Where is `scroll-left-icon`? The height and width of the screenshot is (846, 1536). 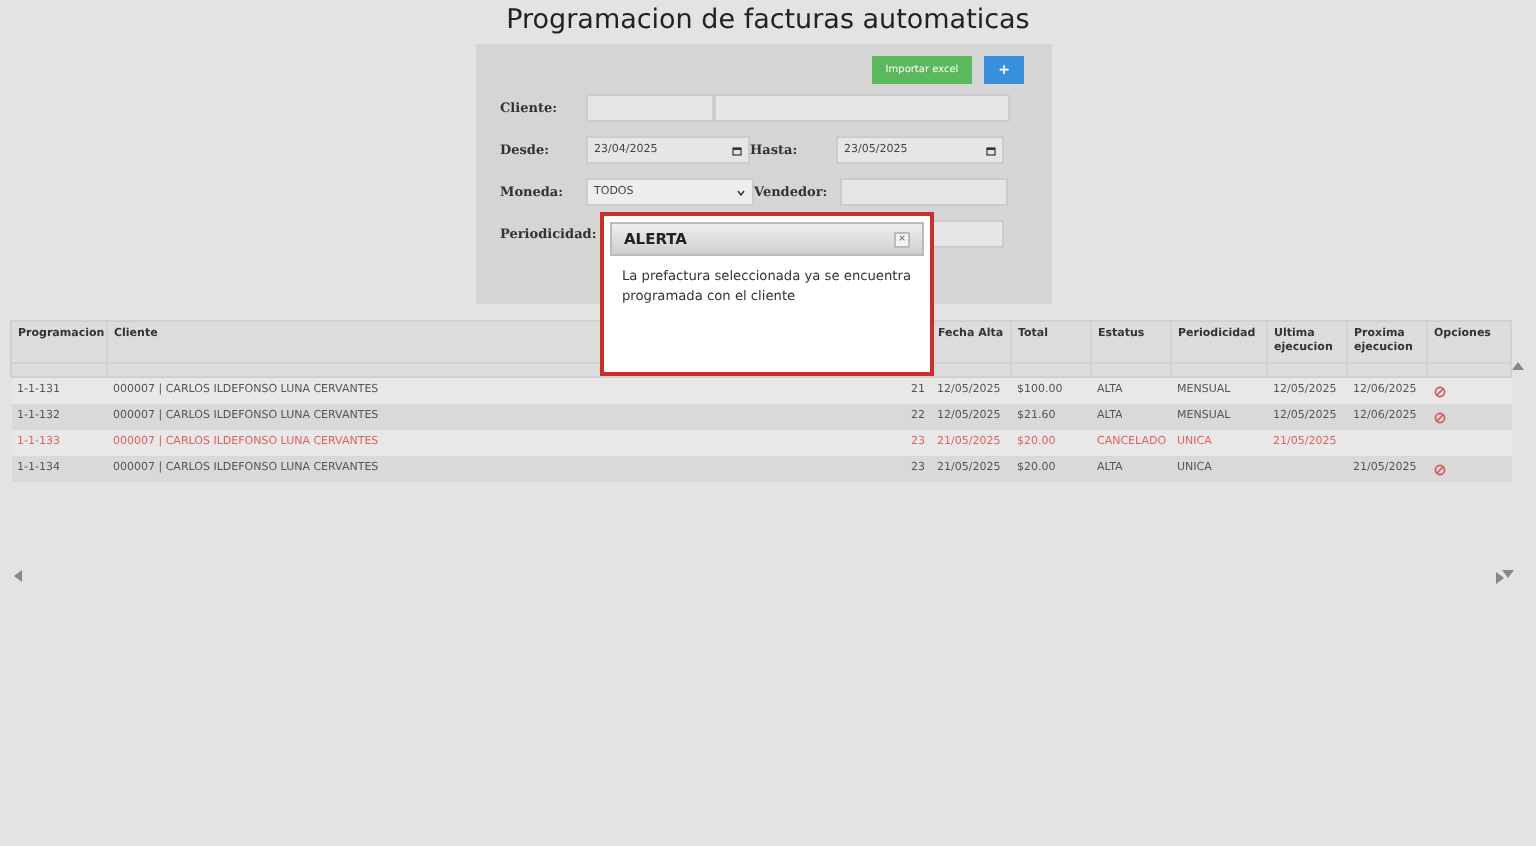
scroll-left-icon is located at coordinates (18, 576).